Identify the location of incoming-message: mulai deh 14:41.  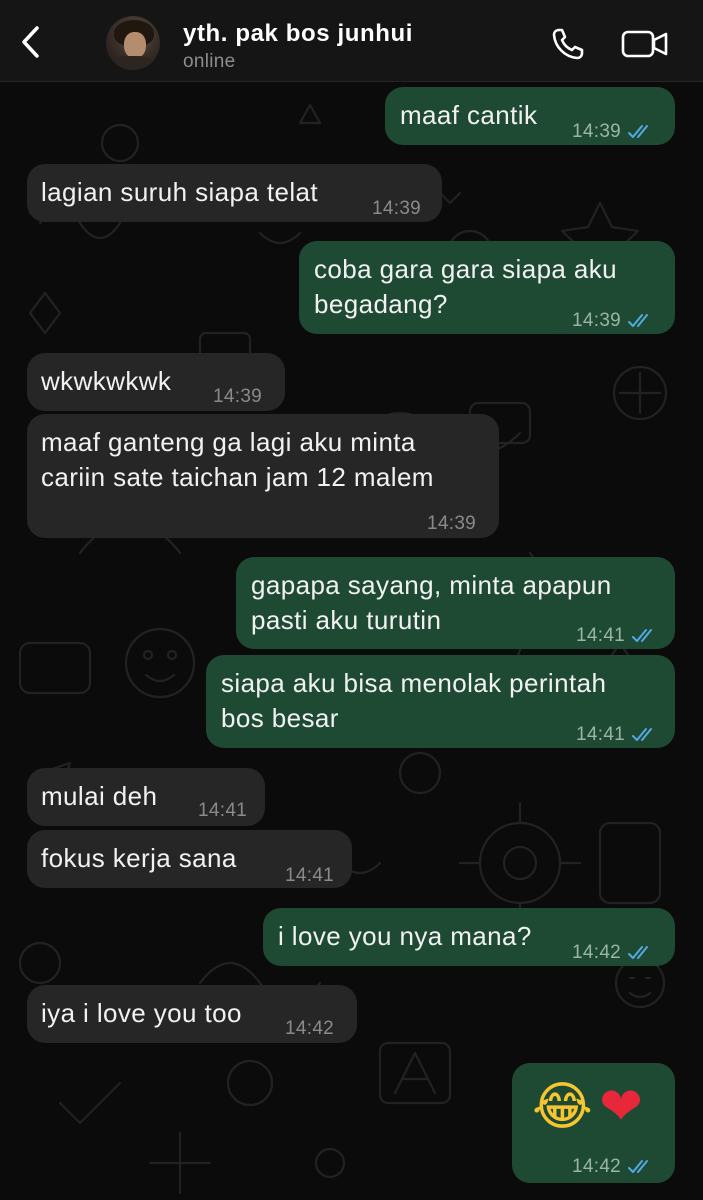
(146, 797).